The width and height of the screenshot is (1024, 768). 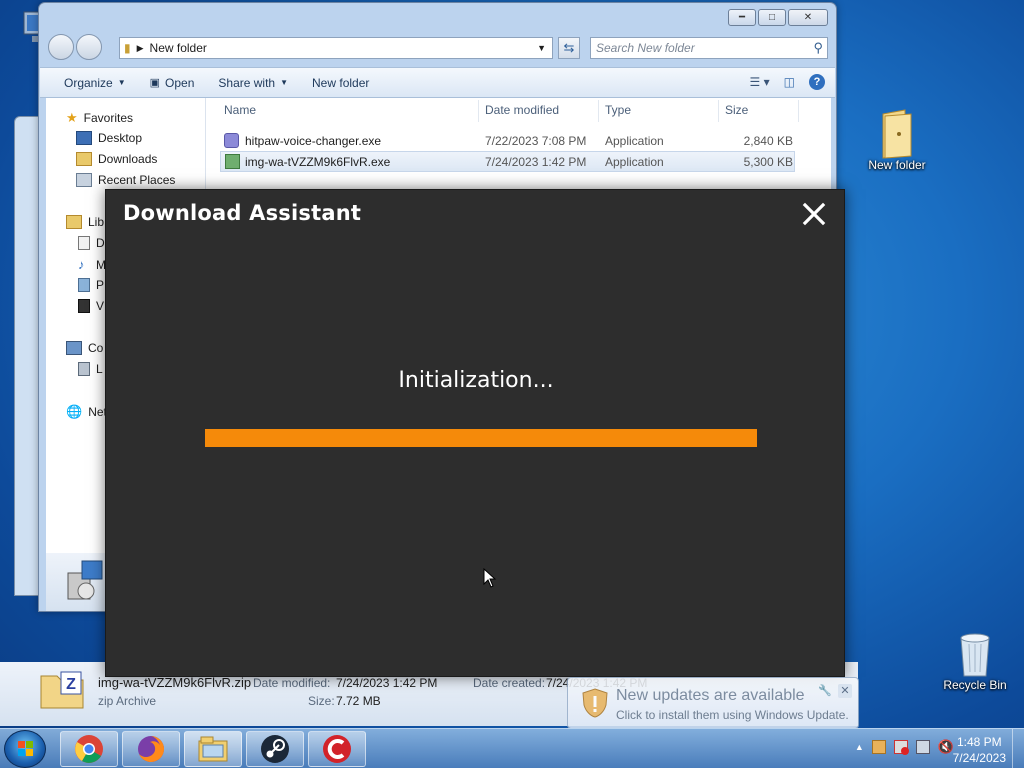 I want to click on close-button: ✕, so click(x=808, y=17).